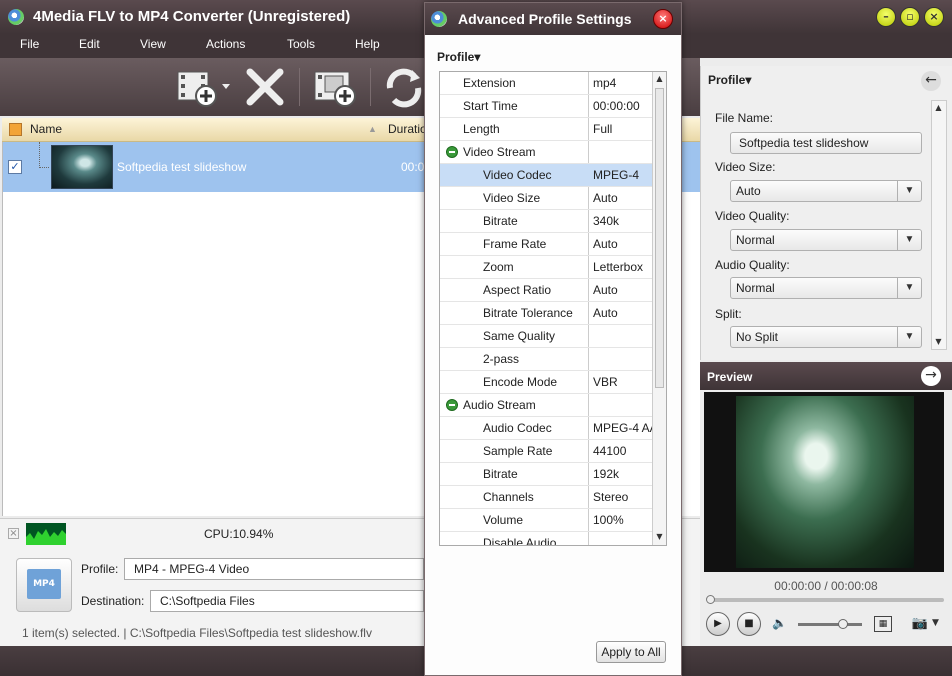 This screenshot has height=676, width=952. What do you see at coordinates (44, 585) in the screenshot?
I see `profile-format-icon: MP4` at bounding box center [44, 585].